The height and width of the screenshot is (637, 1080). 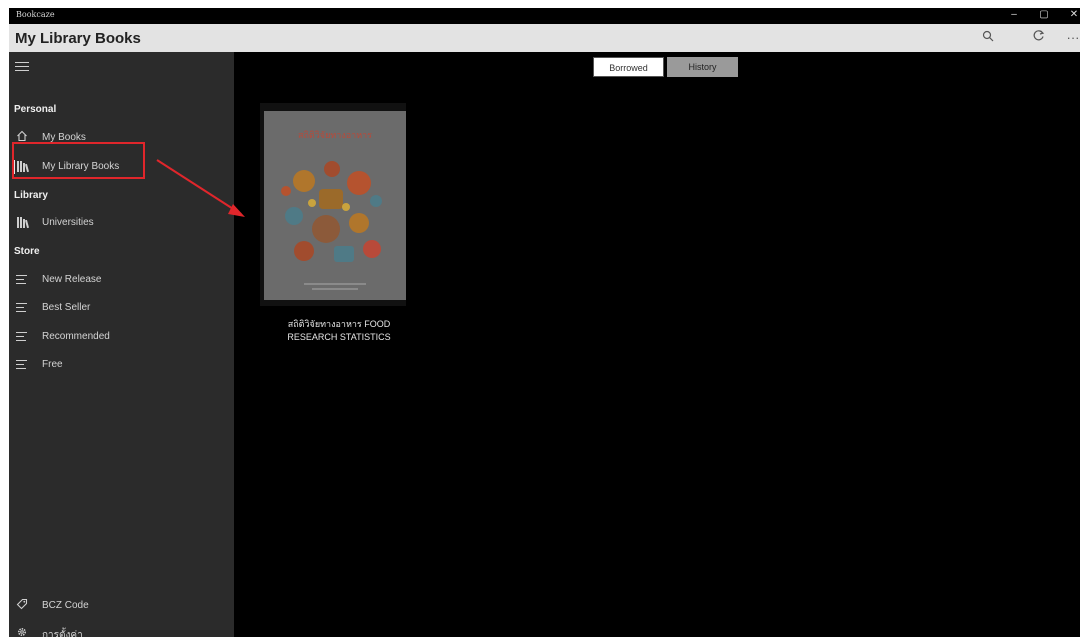 What do you see at coordinates (702, 67) in the screenshot?
I see `tab-history: History` at bounding box center [702, 67].